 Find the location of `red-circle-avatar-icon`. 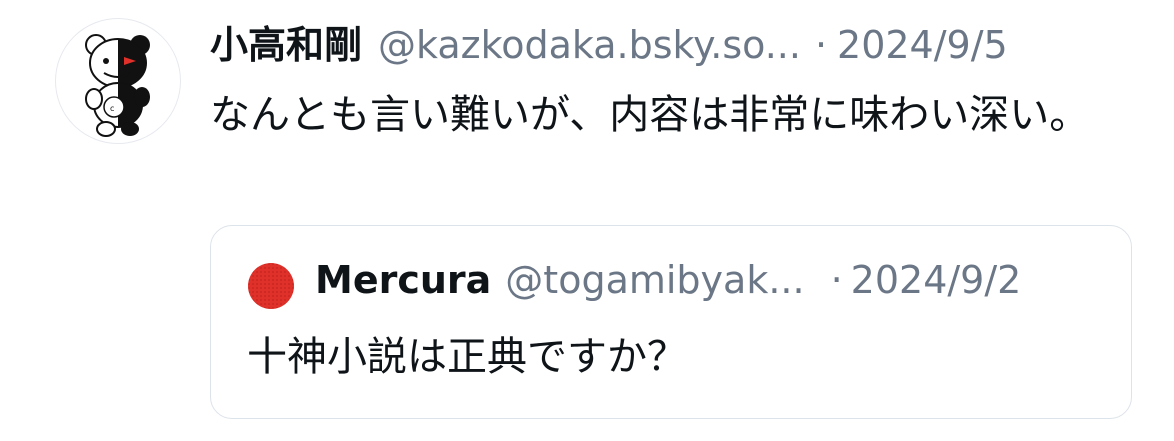

red-circle-avatar-icon is located at coordinates (271, 286).